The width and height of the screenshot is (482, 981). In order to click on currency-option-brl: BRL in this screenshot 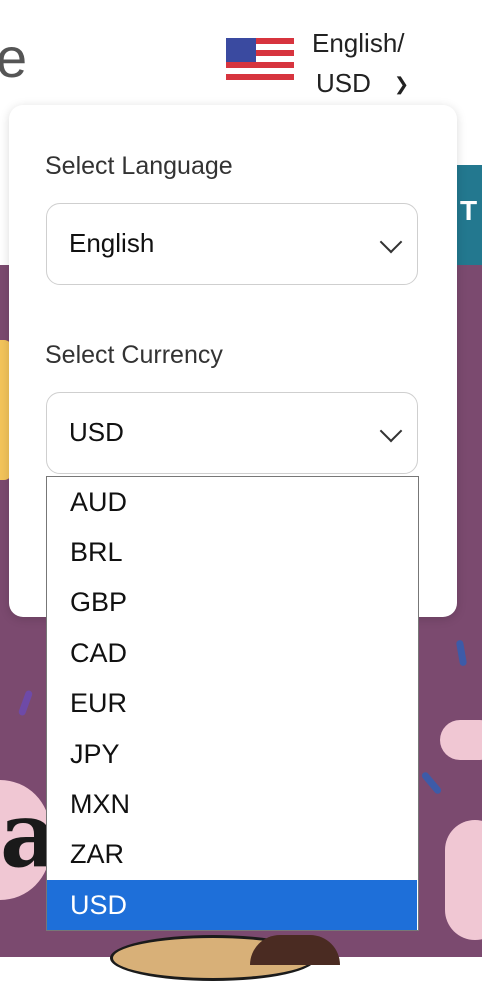, I will do `click(232, 552)`.